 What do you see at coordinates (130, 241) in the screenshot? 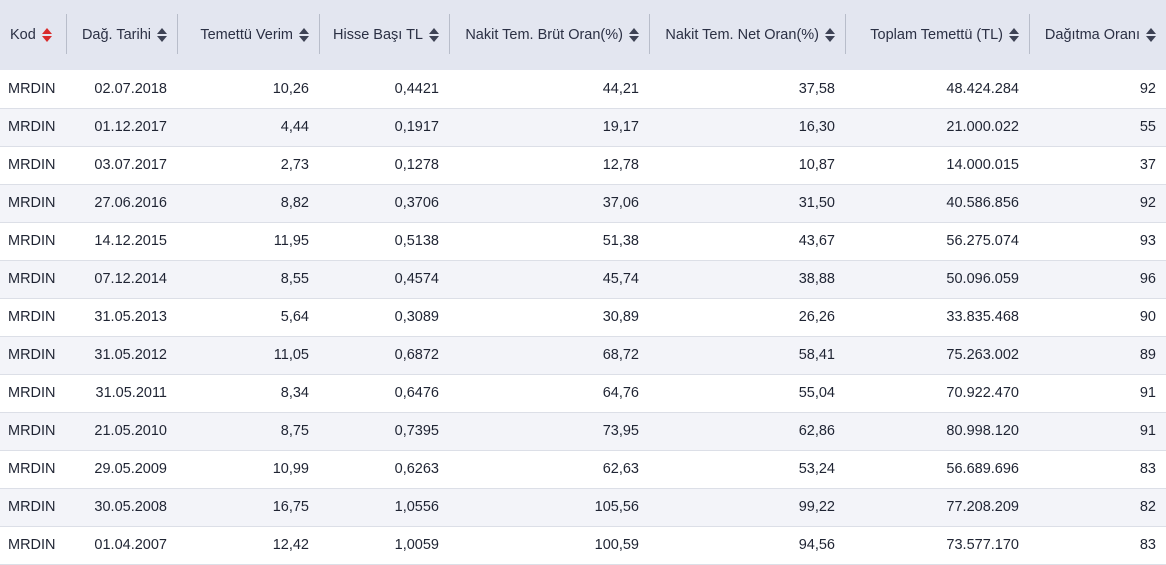
I see `table-cell-dagitim-tarihi: 14.12.2015` at bounding box center [130, 241].